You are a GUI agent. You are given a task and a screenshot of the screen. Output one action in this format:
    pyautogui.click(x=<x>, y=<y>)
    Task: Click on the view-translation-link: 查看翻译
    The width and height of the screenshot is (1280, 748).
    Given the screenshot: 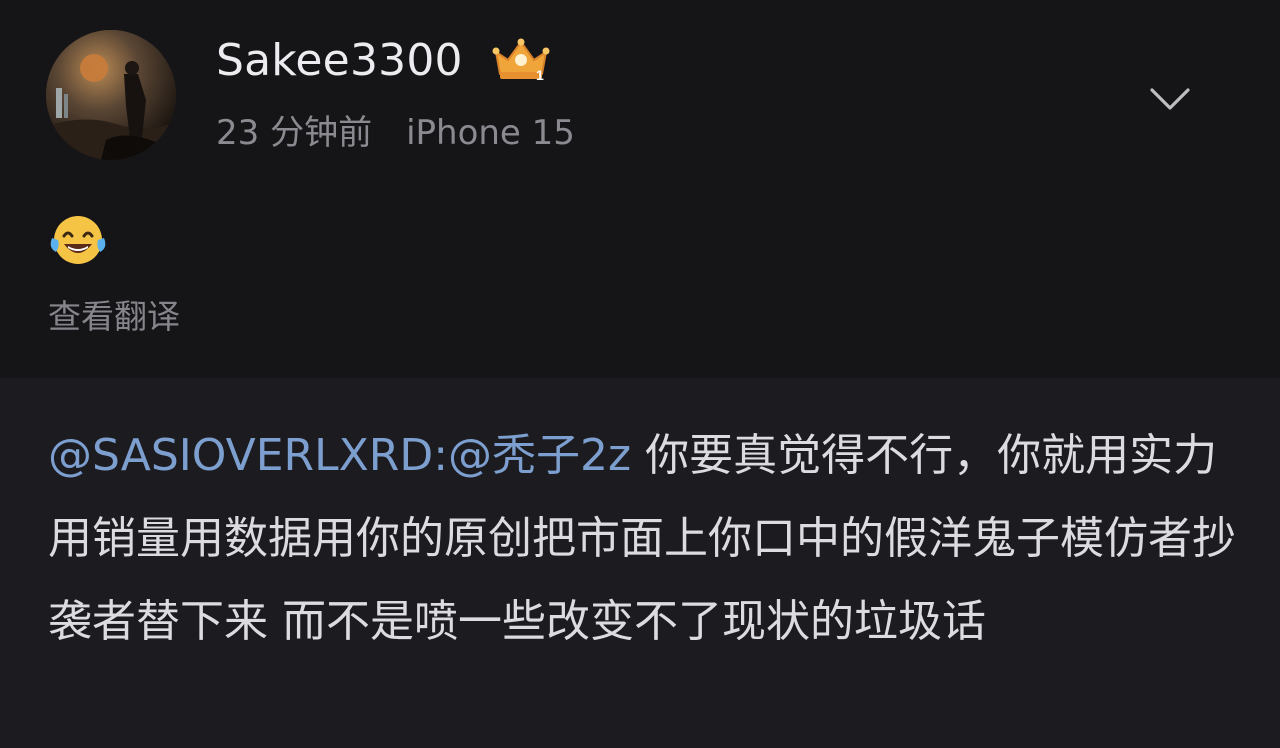 What is the action you would take?
    pyautogui.click(x=114, y=317)
    